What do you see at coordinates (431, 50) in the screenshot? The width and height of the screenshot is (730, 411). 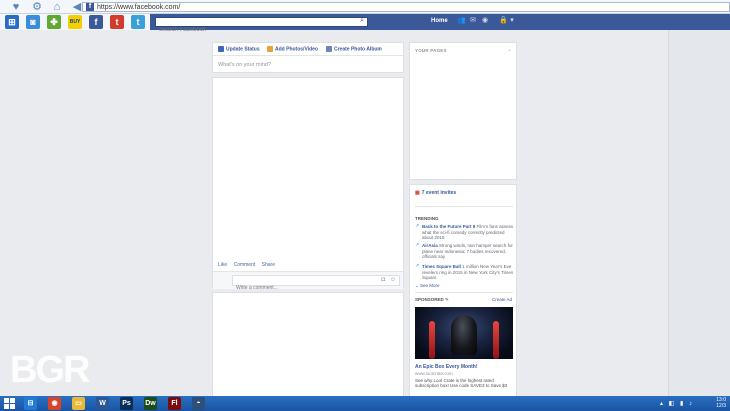 I see `your-pages-header: YOUR PAGES` at bounding box center [431, 50].